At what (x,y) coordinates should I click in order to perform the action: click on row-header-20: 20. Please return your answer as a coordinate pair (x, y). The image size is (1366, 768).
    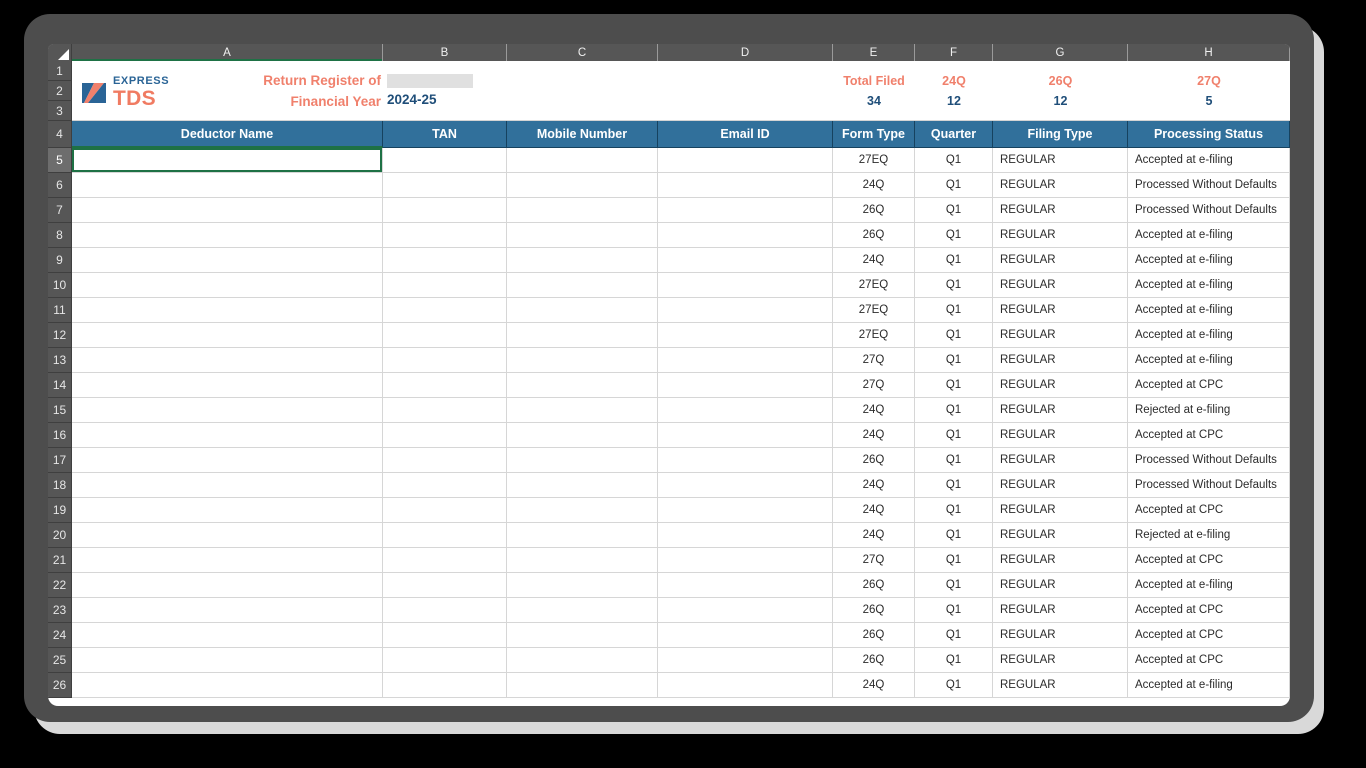
    Looking at the image, I should click on (60, 535).